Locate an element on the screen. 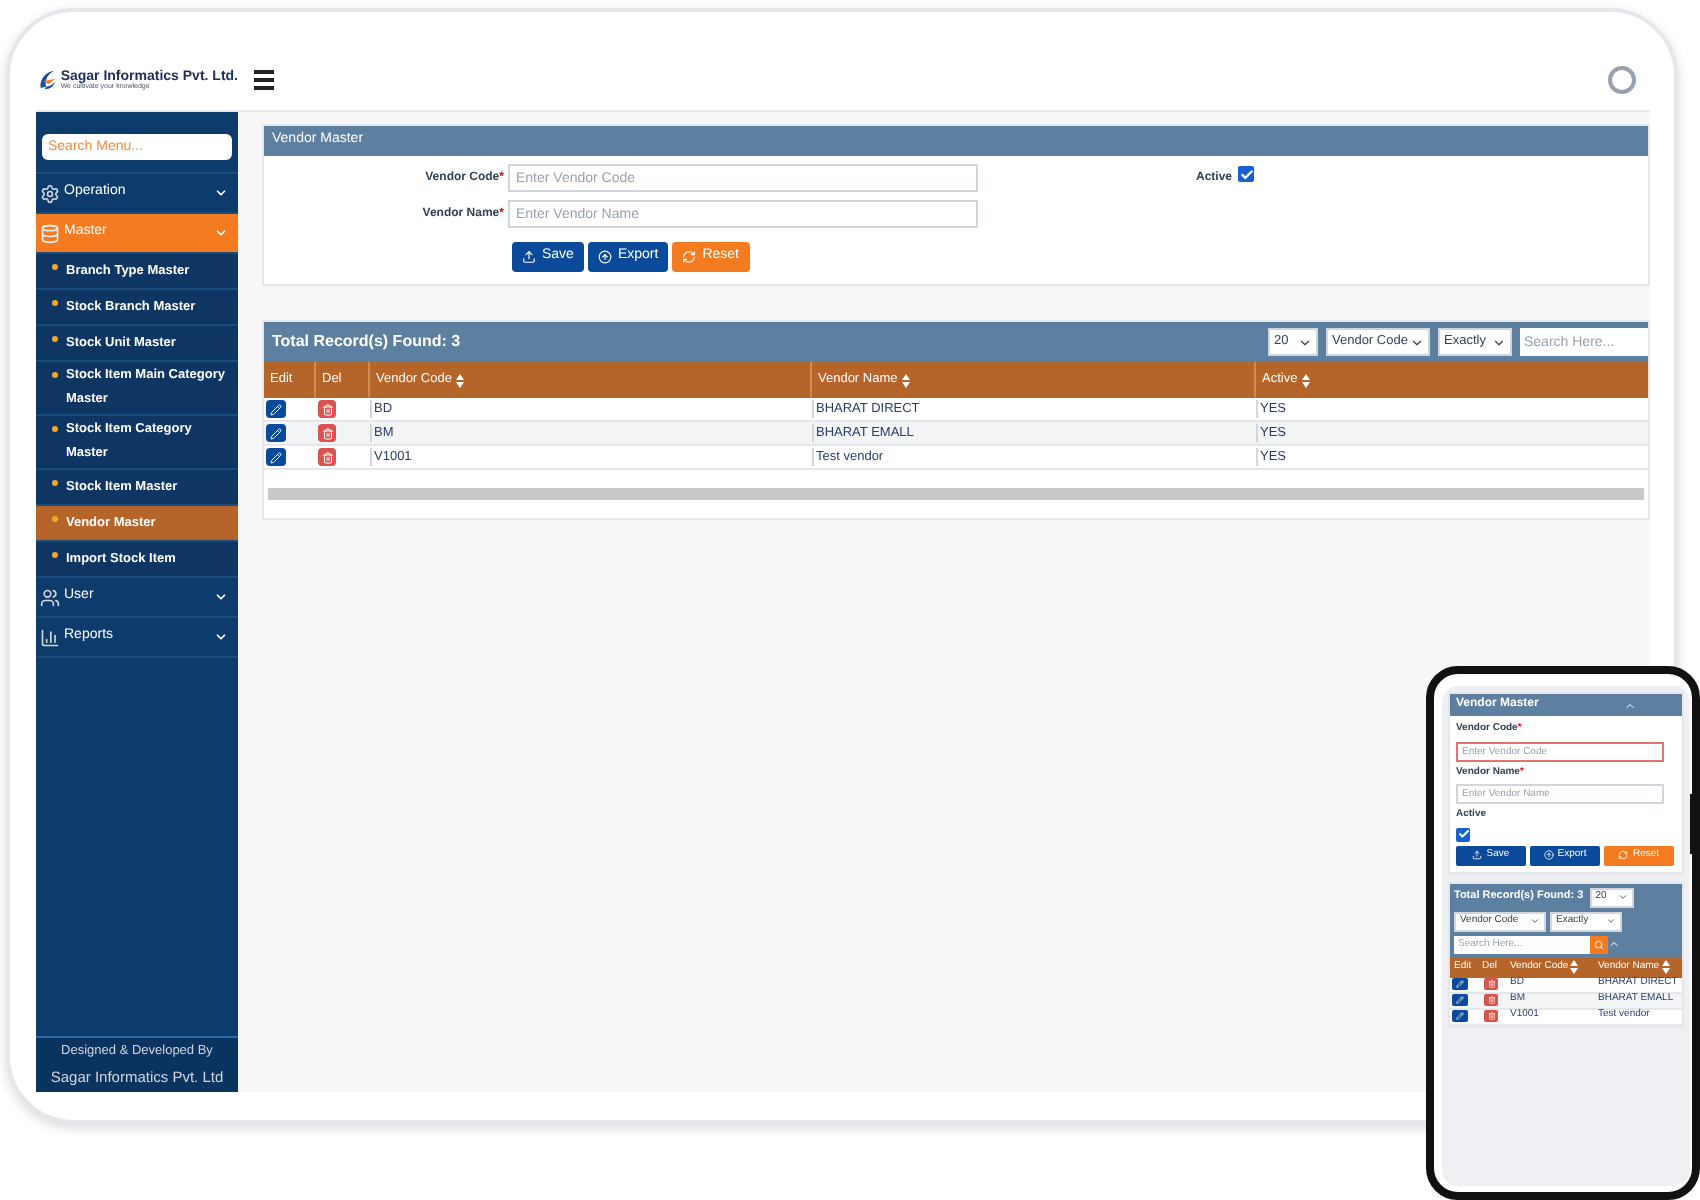  horizontal-scrollbar is located at coordinates (956, 494).